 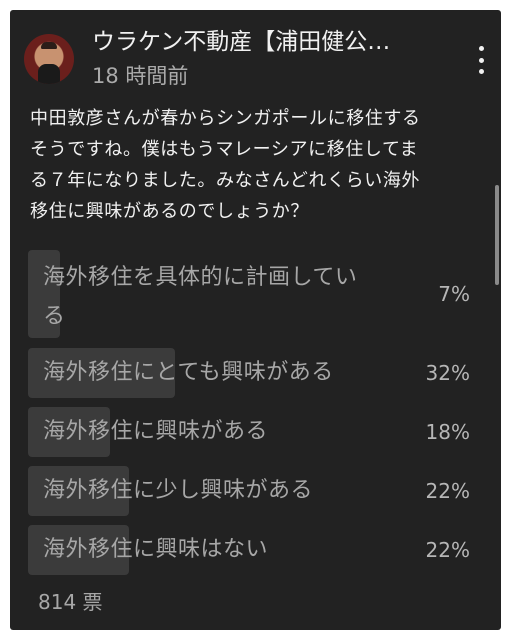 I want to click on poll-option-label: 海外移住にとても興味がある, so click(x=188, y=372).